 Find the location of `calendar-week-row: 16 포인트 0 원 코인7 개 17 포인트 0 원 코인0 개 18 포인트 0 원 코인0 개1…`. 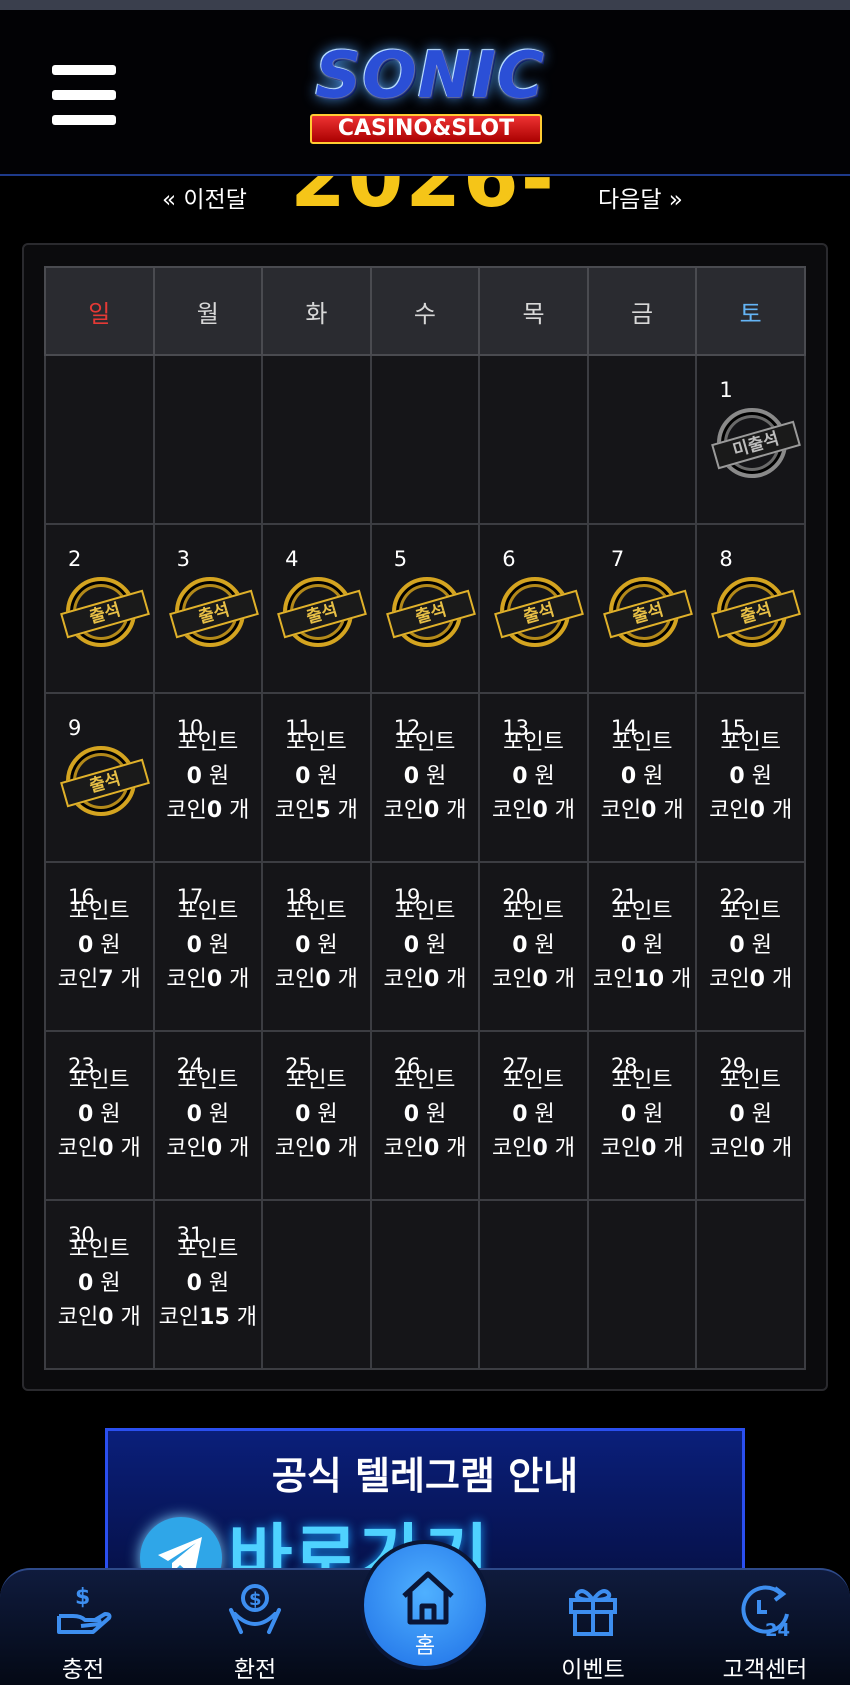

calendar-week-row: 16 포인트 0 원 코인7 개 17 포인트 0 원 코인0 개 18 포인트 0 원 코인0 개1… is located at coordinates (425, 946).